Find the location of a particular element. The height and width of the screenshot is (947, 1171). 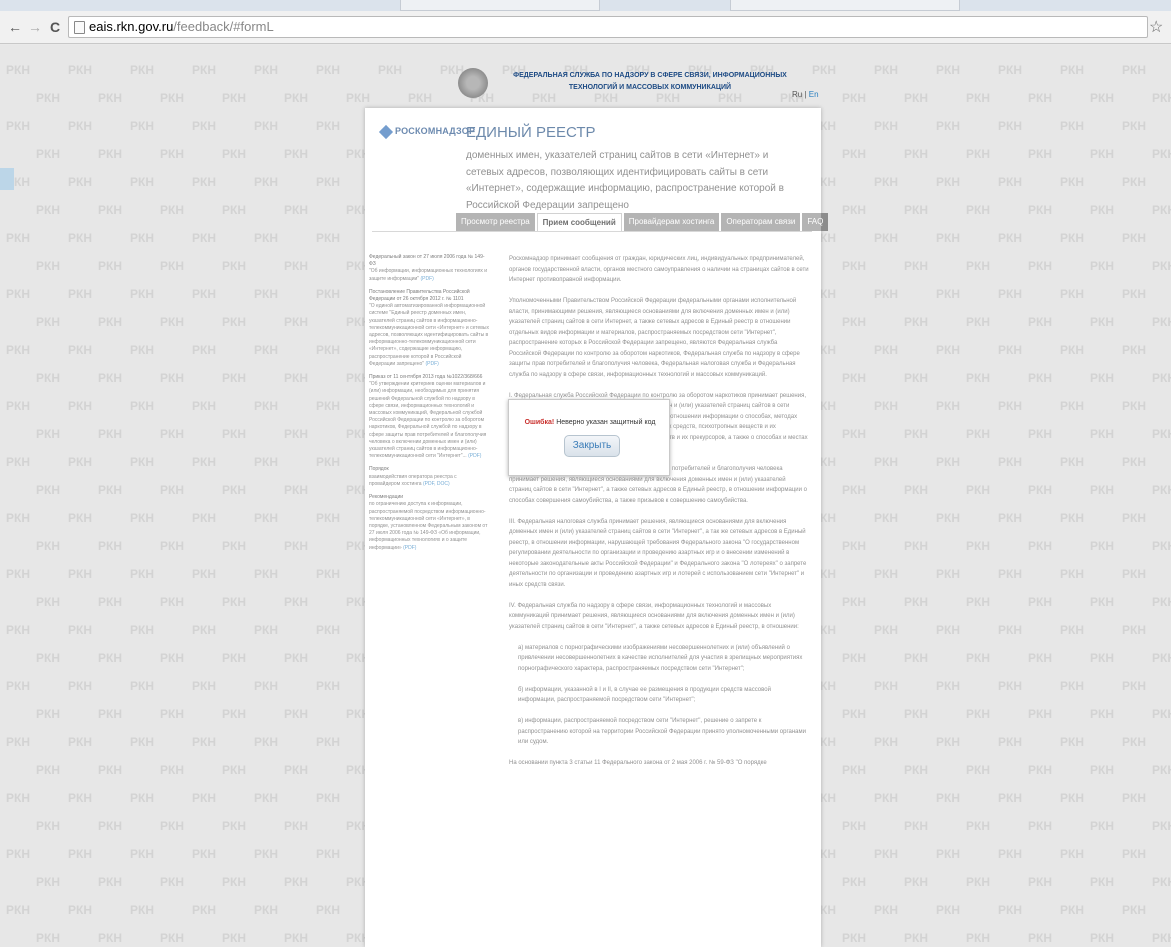

reload-icon: C is located at coordinates (55, 27).